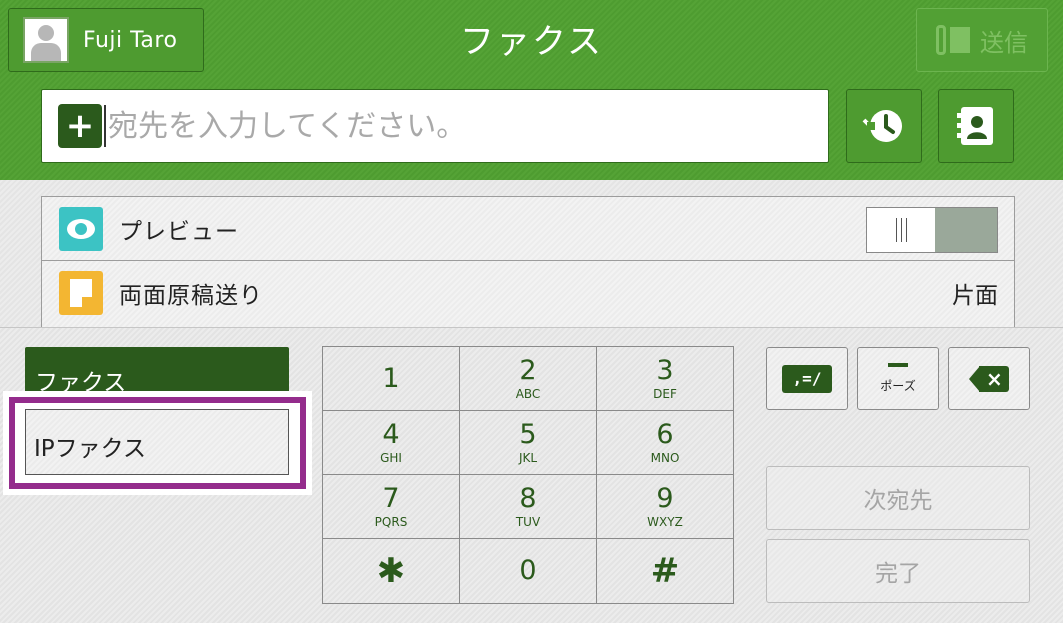 The height and width of the screenshot is (623, 1063). I want to click on duplex-value: 片面, so click(975, 296).